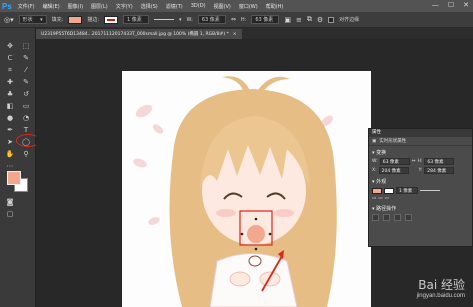  What do you see at coordinates (26, 118) in the screenshot?
I see `dodge-tool-icon: ◔` at bounding box center [26, 118].